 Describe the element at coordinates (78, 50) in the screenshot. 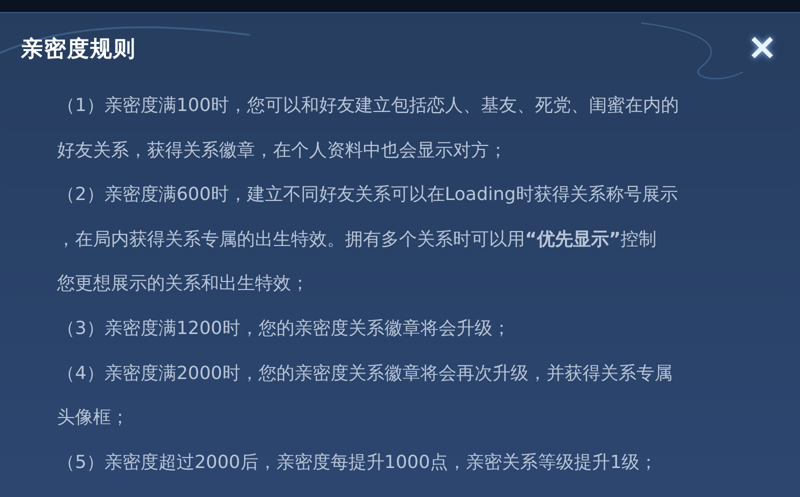

I see `dialog-title: 亲密度规则` at that location.